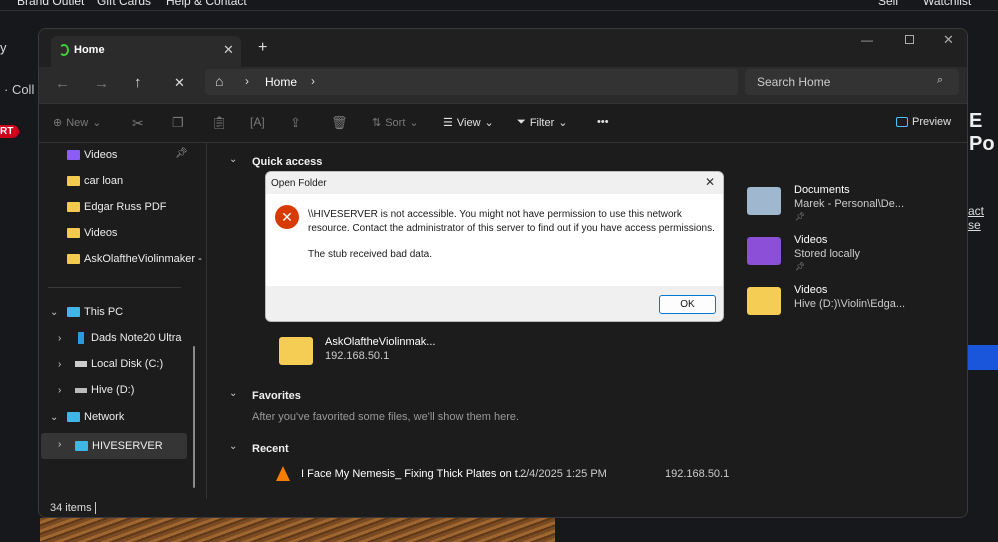  I want to click on item-count: 34 items, so click(71, 508).